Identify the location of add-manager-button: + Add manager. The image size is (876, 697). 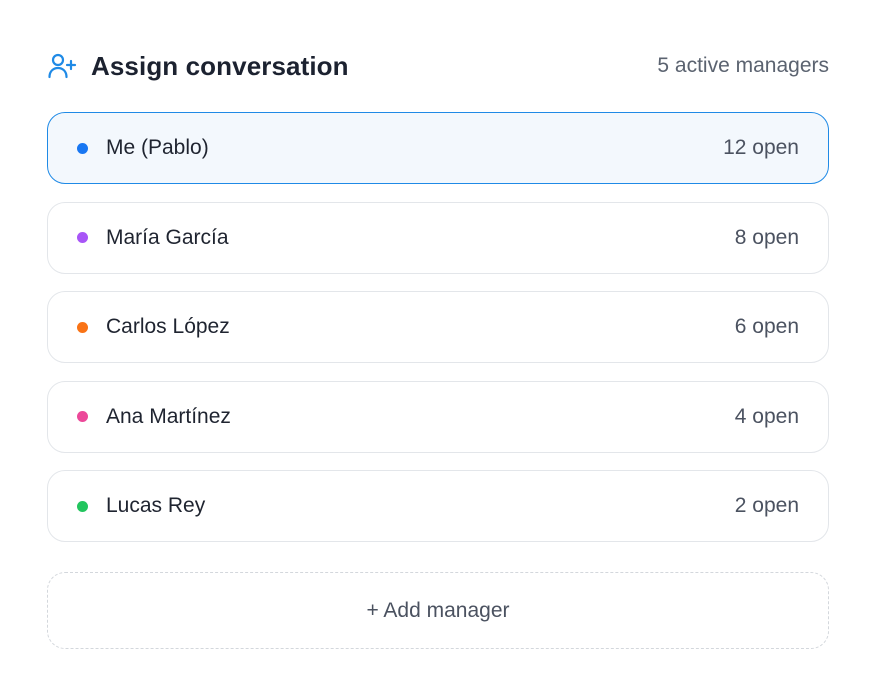
(438, 610).